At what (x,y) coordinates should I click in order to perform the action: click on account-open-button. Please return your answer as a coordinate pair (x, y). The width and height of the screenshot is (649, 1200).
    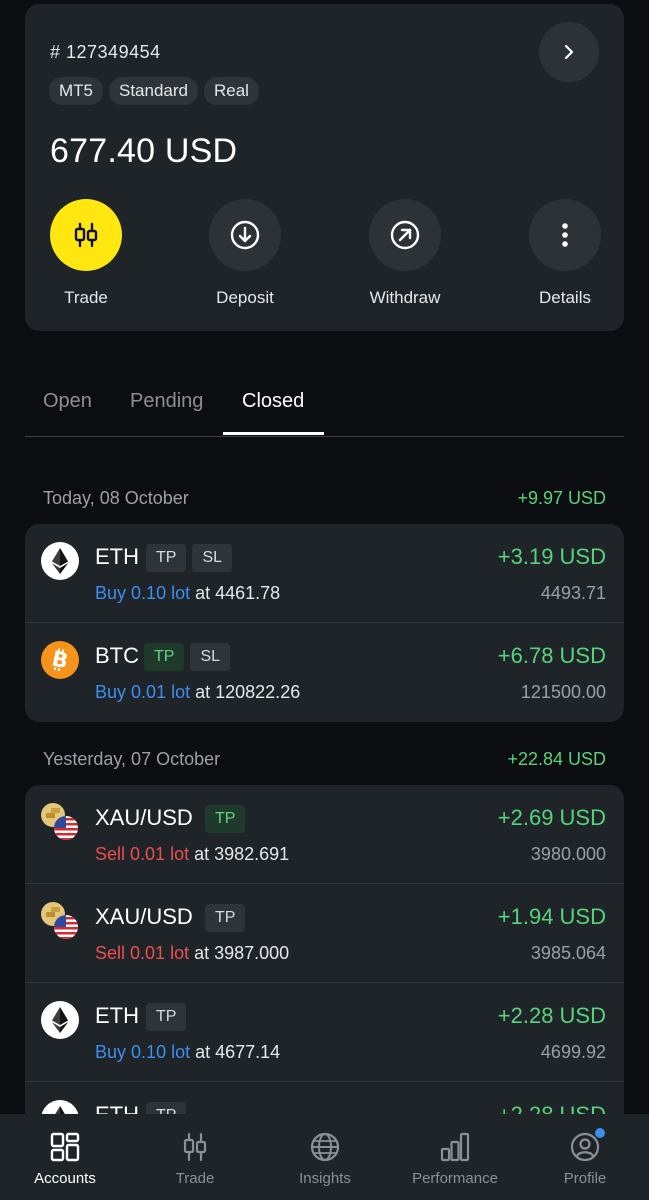
    Looking at the image, I should click on (569, 52).